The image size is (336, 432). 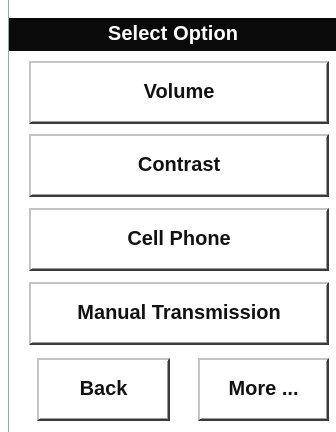 What do you see at coordinates (172, 34) in the screenshot?
I see `dialog-title: Select Option` at bounding box center [172, 34].